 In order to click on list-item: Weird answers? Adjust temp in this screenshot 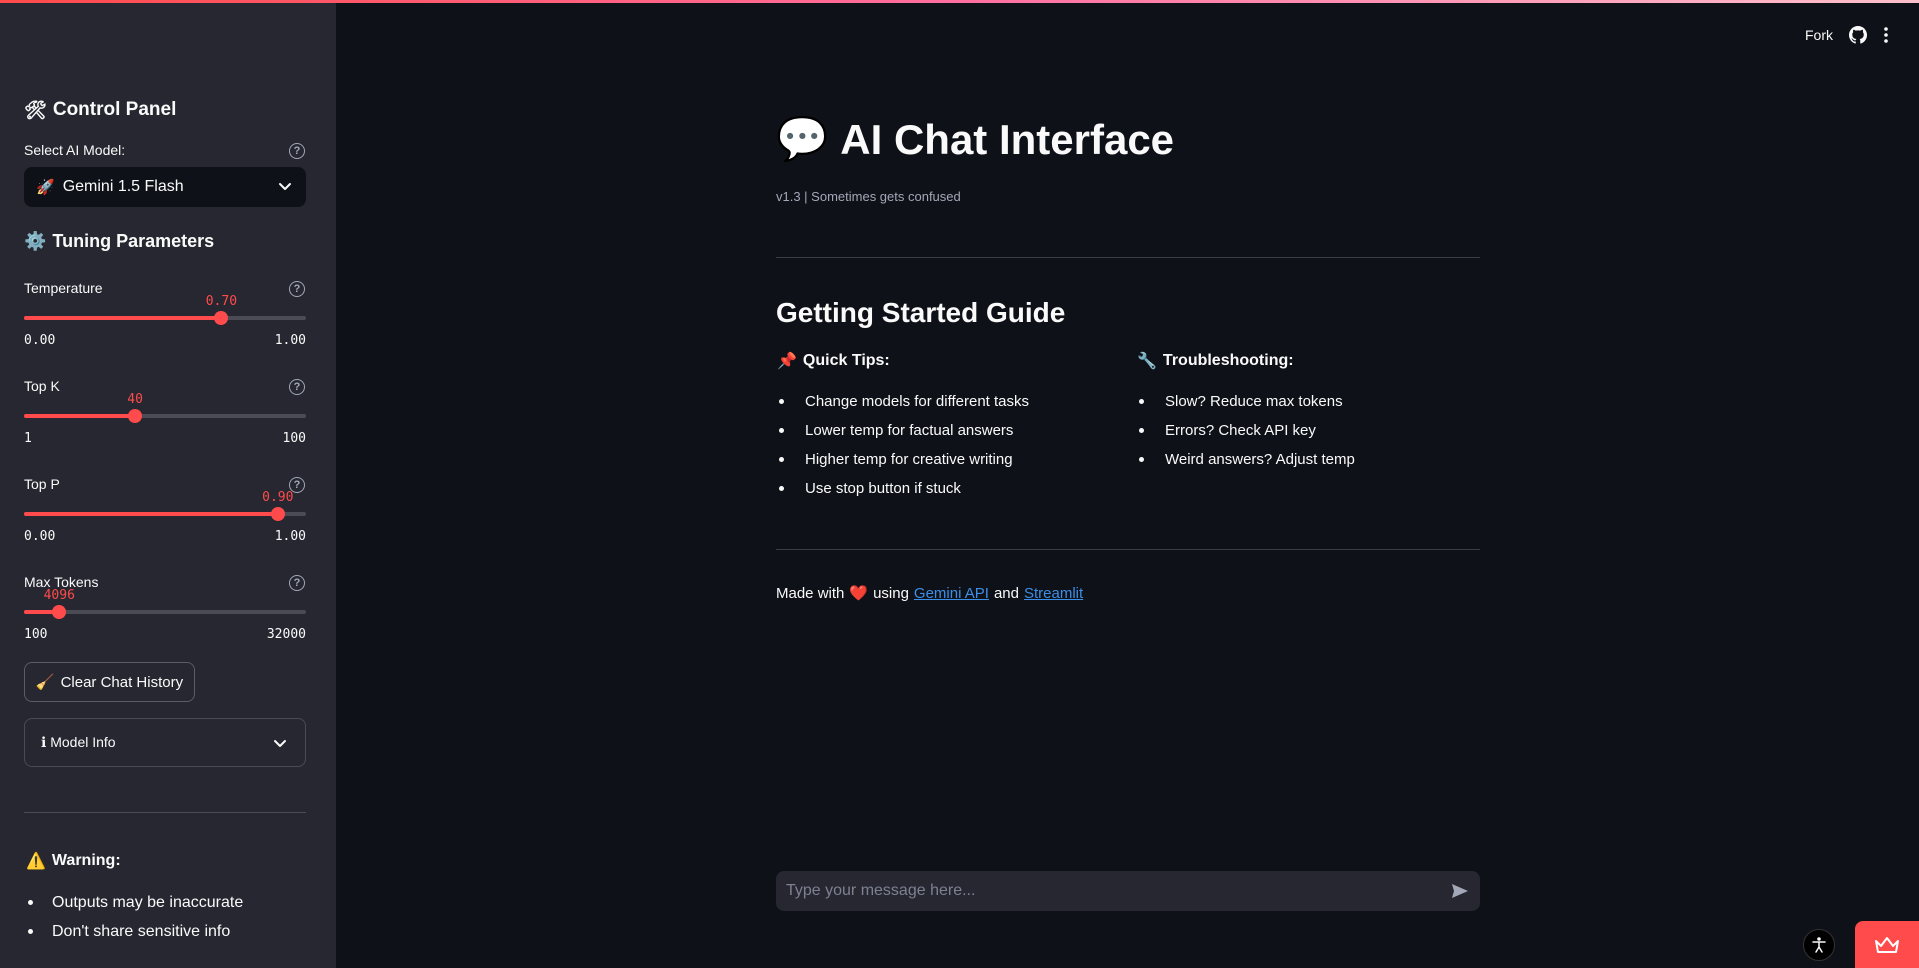, I will do `click(1245, 459)`.